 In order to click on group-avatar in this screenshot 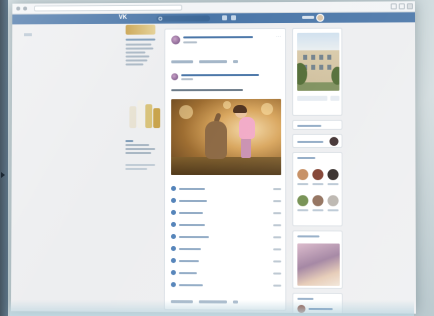, I will do `click(176, 40)`.